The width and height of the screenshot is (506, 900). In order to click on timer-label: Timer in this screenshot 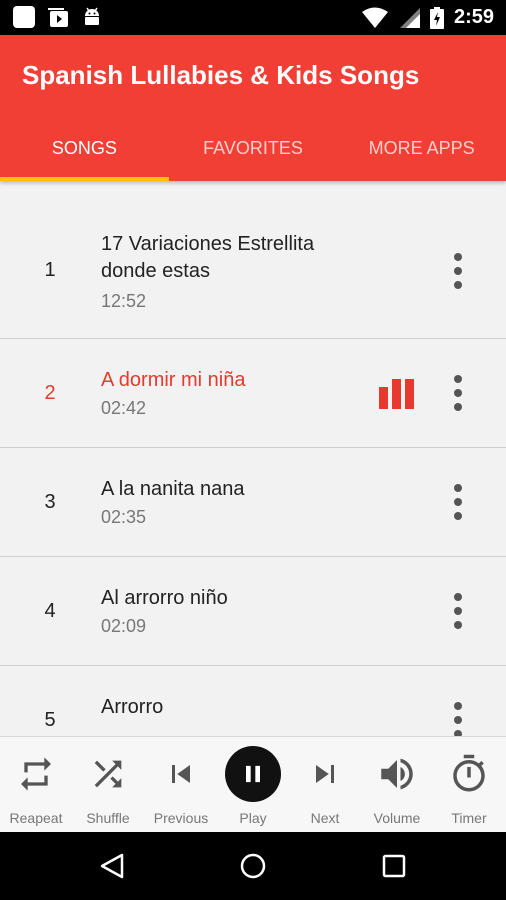, I will do `click(469, 818)`.